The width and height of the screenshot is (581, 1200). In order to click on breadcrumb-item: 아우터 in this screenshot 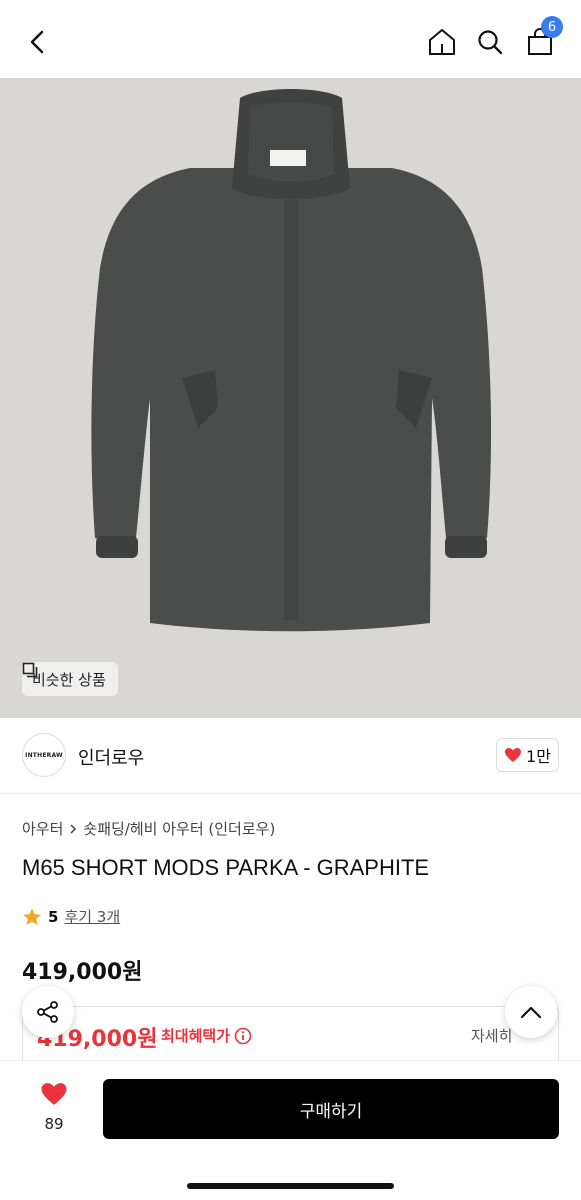, I will do `click(42, 828)`.